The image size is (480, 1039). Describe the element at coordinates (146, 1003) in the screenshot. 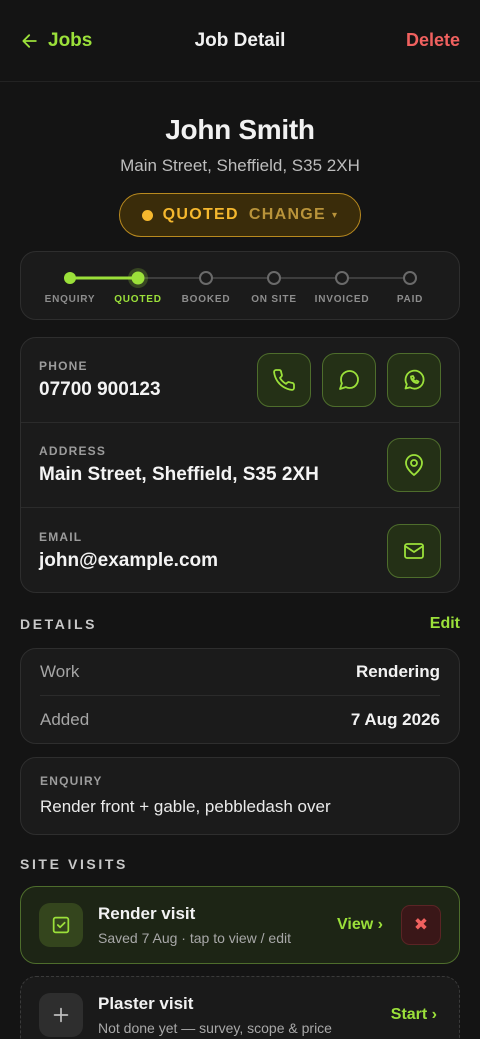

I see `visit-title: Plaster visit` at that location.